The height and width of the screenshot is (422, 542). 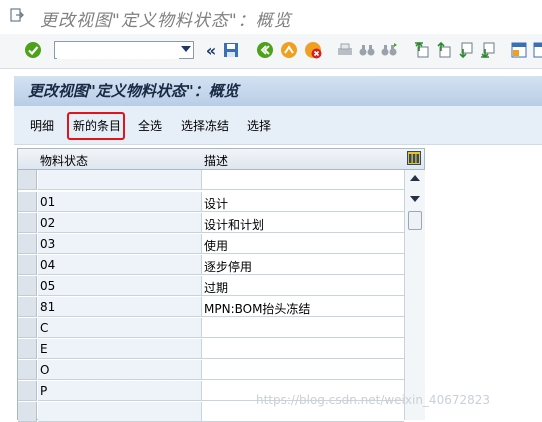 I want to click on table-cell-status: 01, so click(x=120, y=202).